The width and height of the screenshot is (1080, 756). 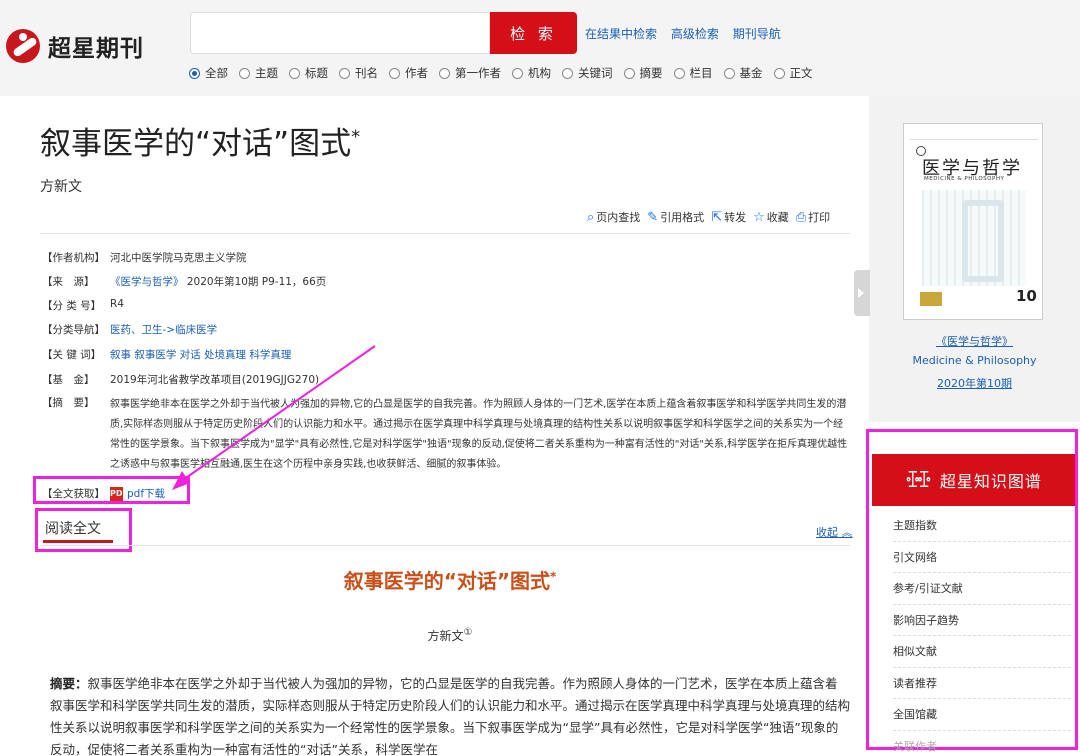 I want to click on fulltext-author: 方新文①, so click(x=450, y=635).